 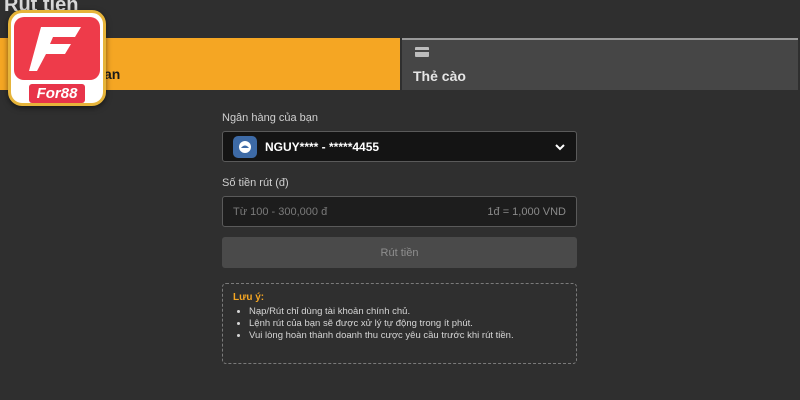 I want to click on amount-label: Số tiền rút (đ), so click(x=255, y=183).